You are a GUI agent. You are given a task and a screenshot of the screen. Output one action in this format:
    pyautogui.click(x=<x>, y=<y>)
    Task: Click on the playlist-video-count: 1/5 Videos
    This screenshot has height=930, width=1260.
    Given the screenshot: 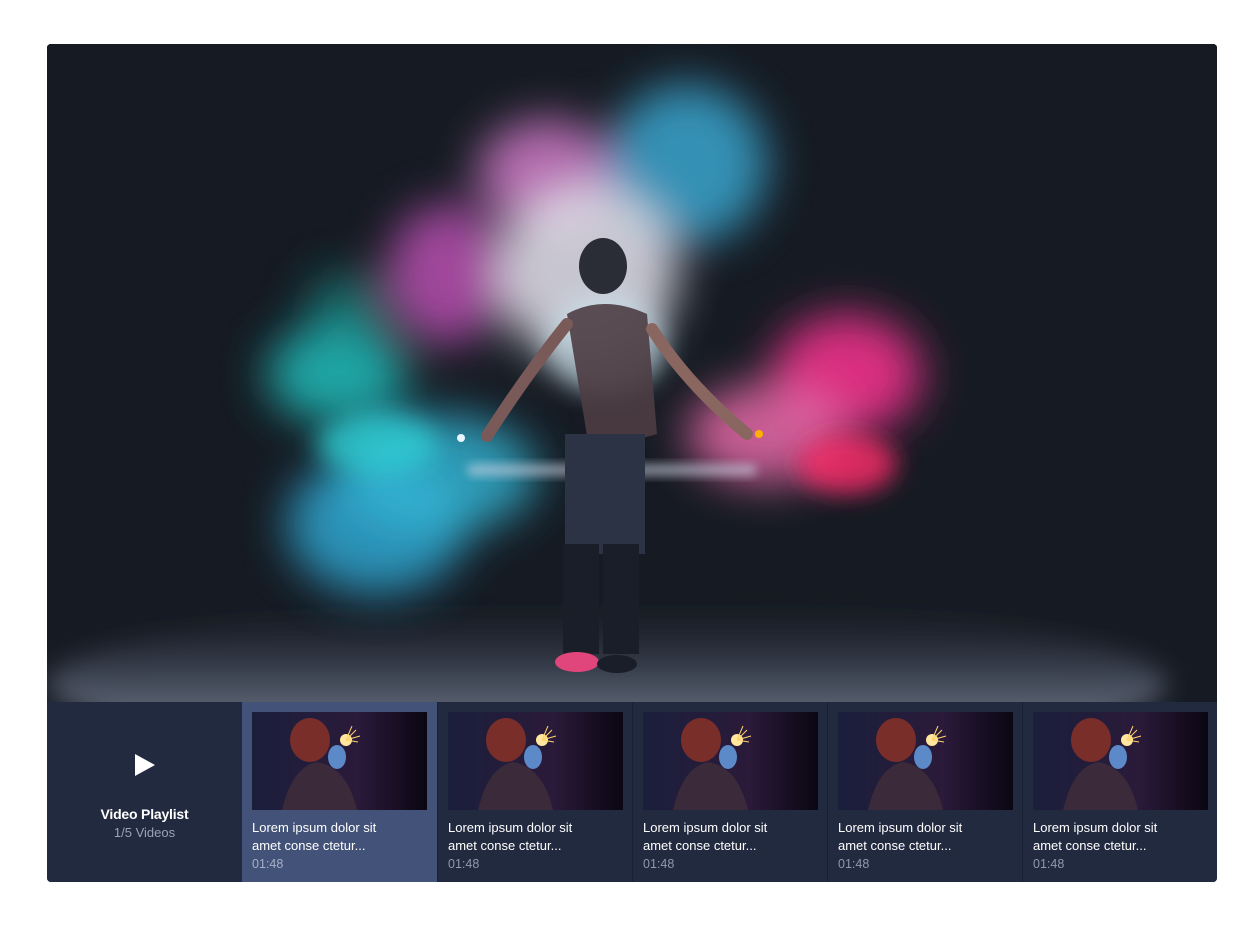 What is the action you would take?
    pyautogui.click(x=144, y=832)
    